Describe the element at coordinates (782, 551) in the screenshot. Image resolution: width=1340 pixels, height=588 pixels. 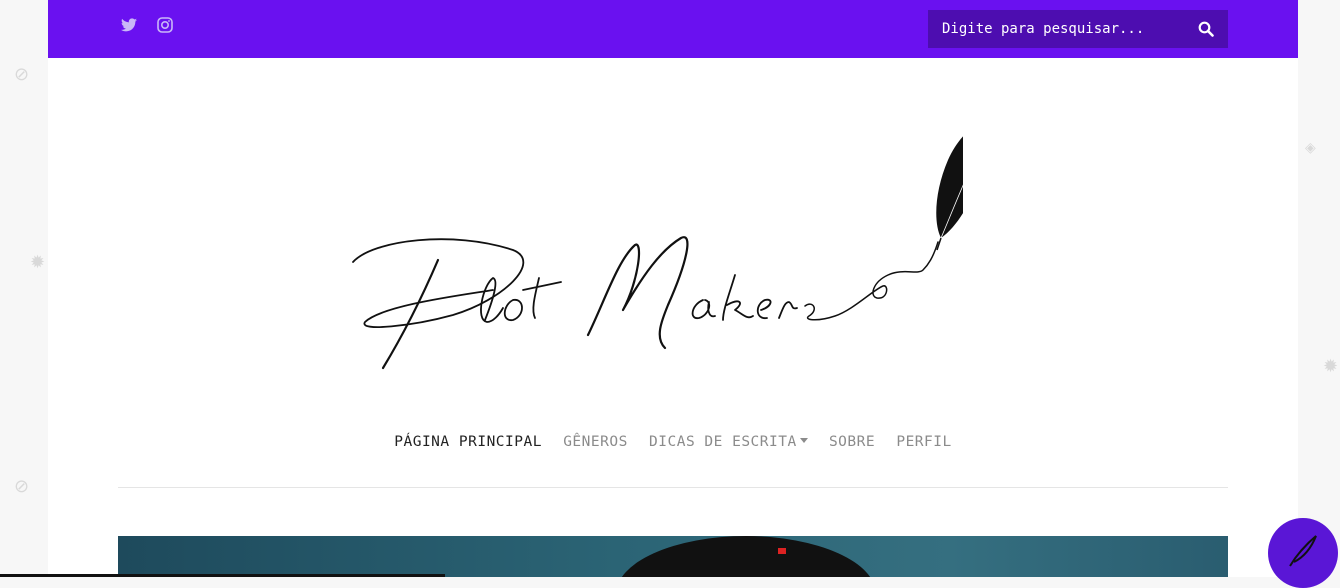
I see `hero-photo-detail` at that location.